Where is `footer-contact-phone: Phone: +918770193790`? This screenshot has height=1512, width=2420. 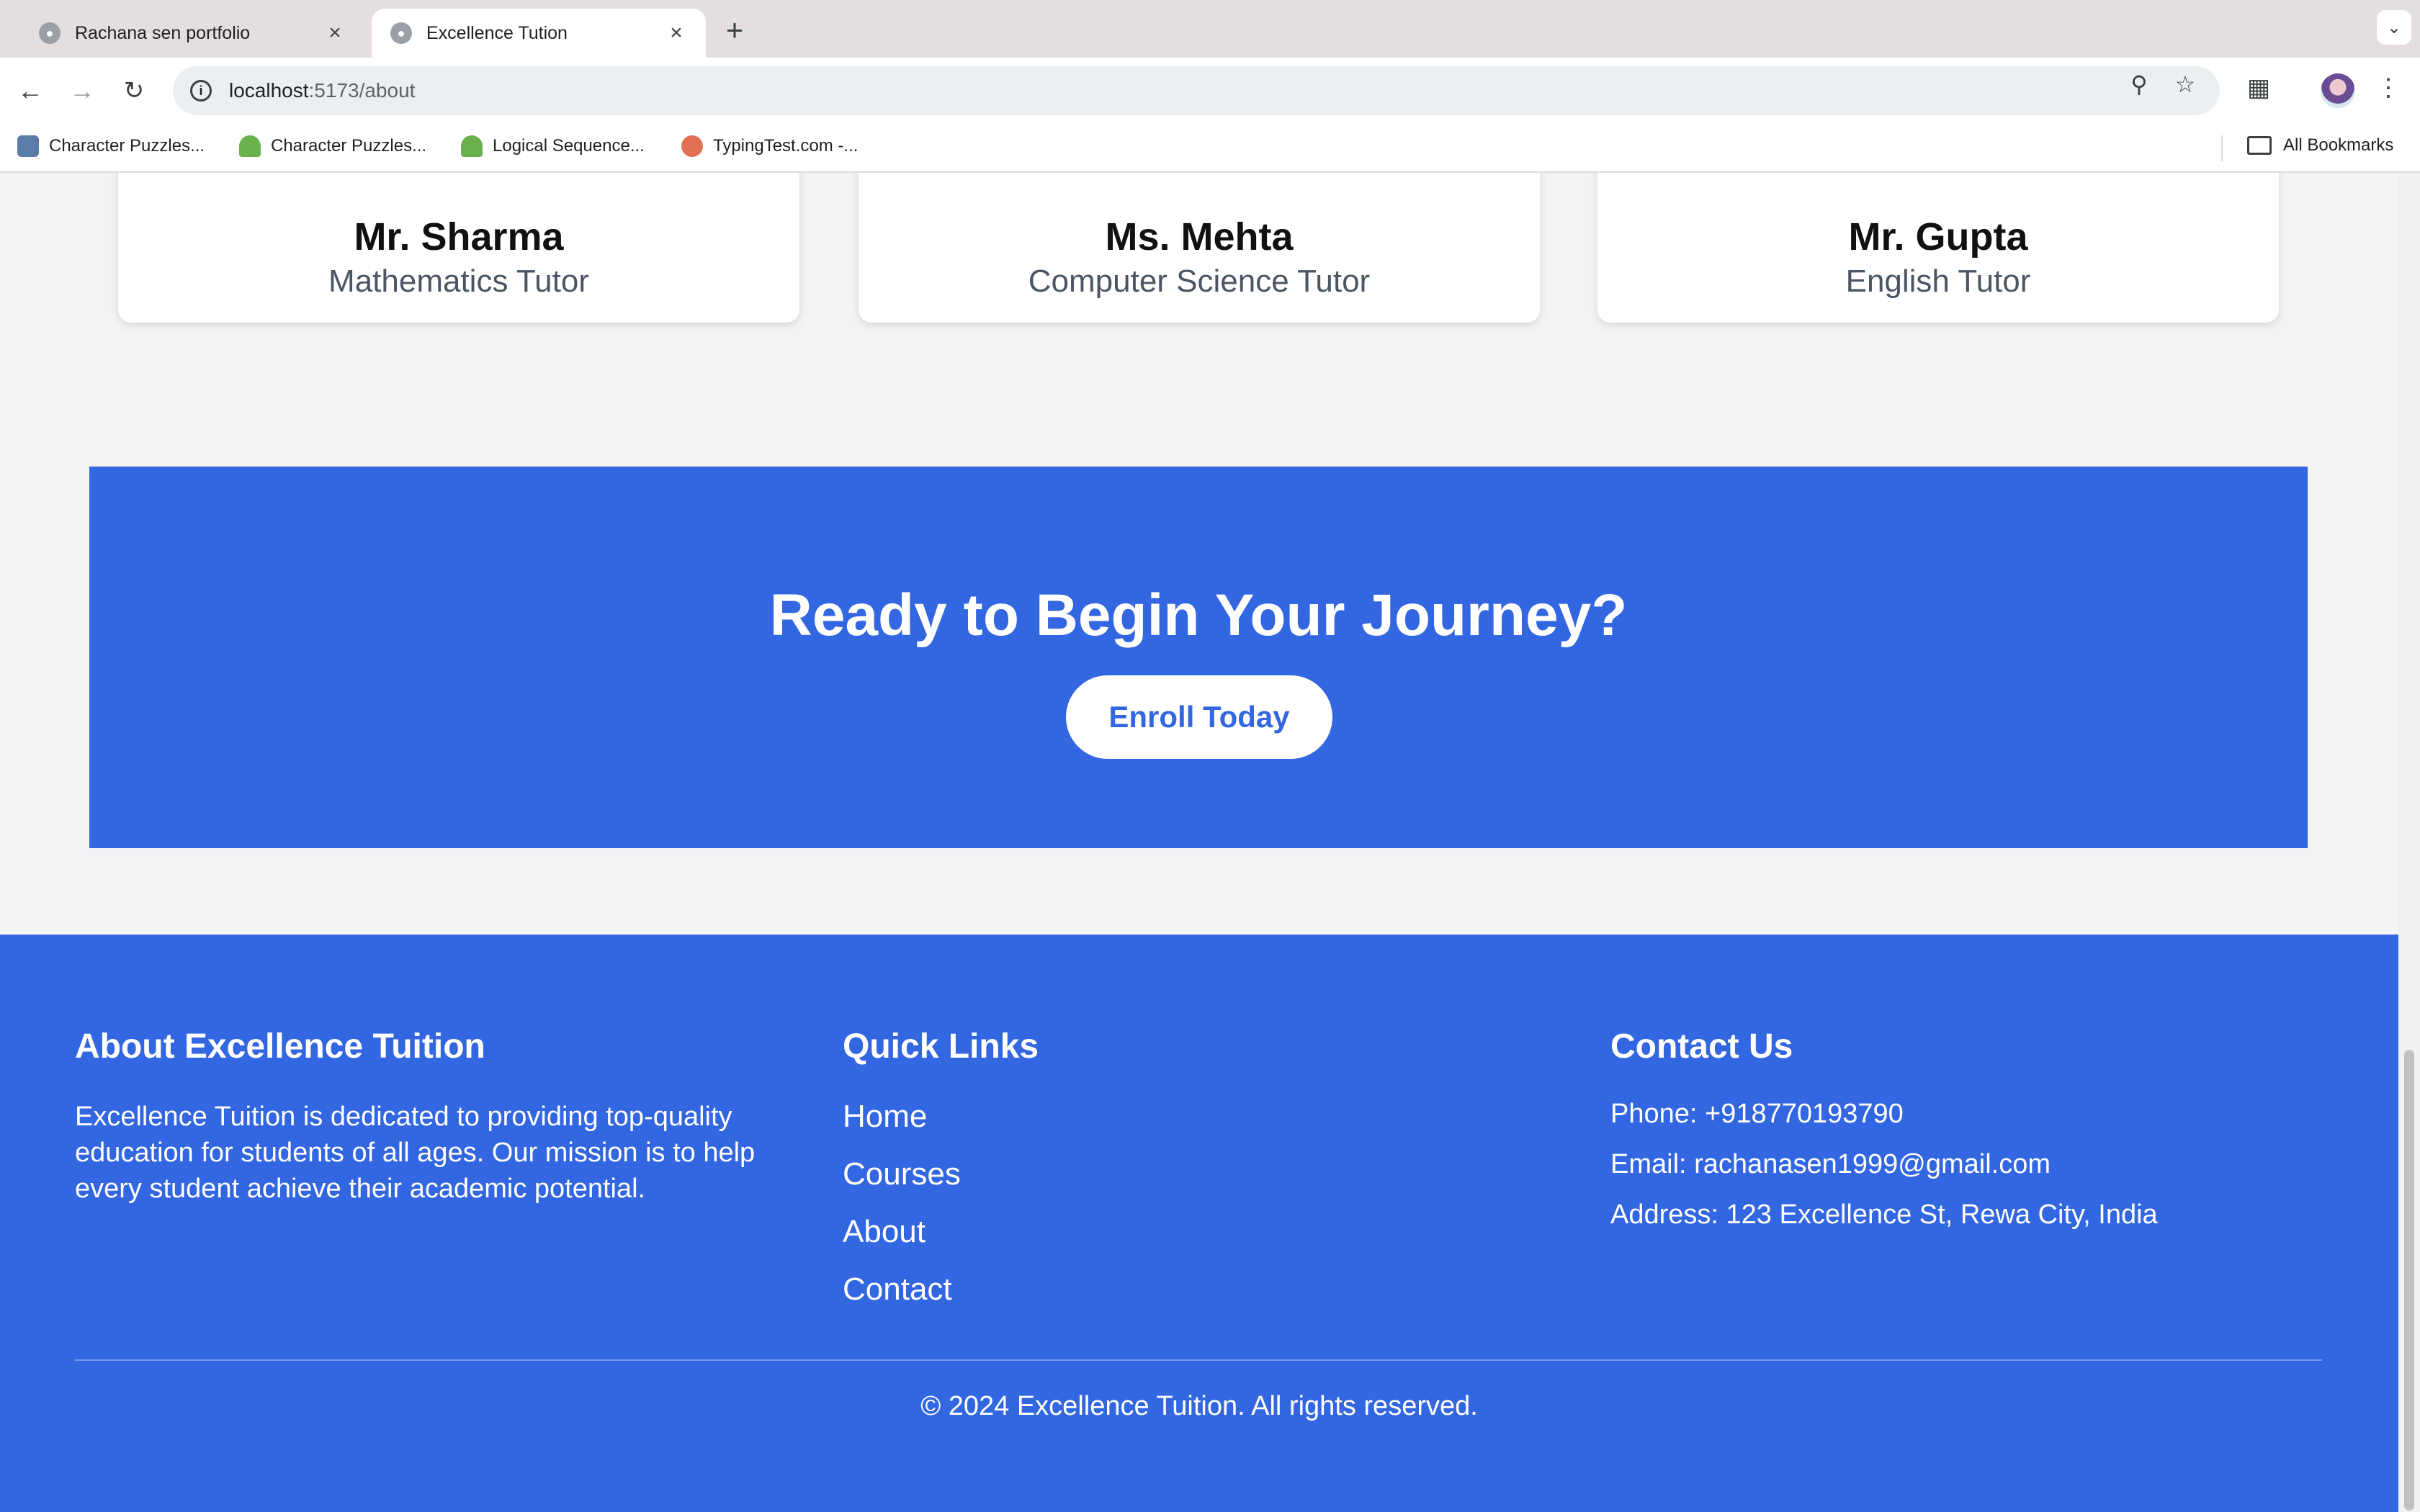
footer-contact-phone: Phone: +918770193790 is located at coordinates (1757, 1114).